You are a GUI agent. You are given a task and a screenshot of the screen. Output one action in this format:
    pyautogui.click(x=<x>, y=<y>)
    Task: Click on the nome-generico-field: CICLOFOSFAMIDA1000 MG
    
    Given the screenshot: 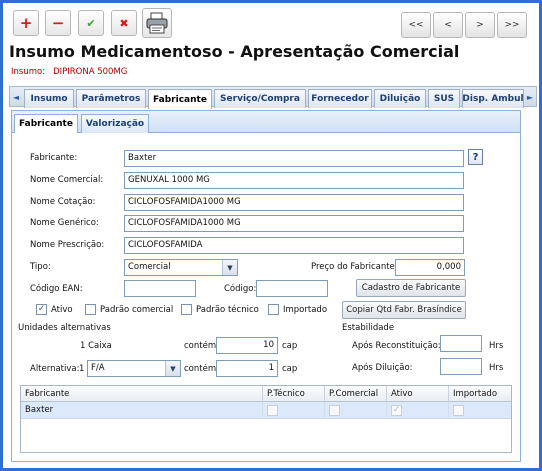 What is the action you would take?
    pyautogui.click(x=294, y=223)
    